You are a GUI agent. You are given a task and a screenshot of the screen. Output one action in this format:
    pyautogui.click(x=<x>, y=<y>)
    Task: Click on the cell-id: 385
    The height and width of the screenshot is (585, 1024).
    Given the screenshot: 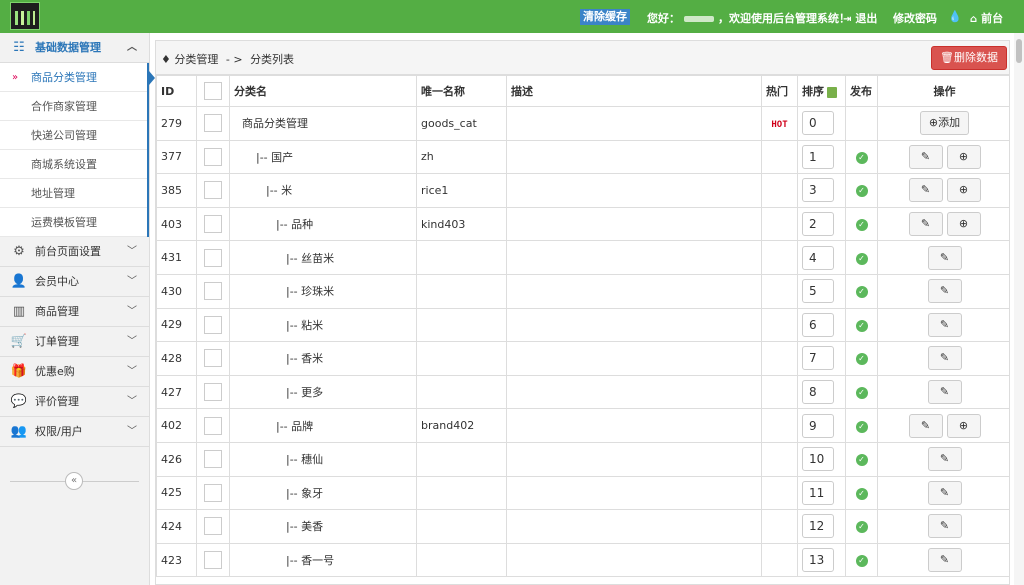 What is the action you would take?
    pyautogui.click(x=176, y=190)
    